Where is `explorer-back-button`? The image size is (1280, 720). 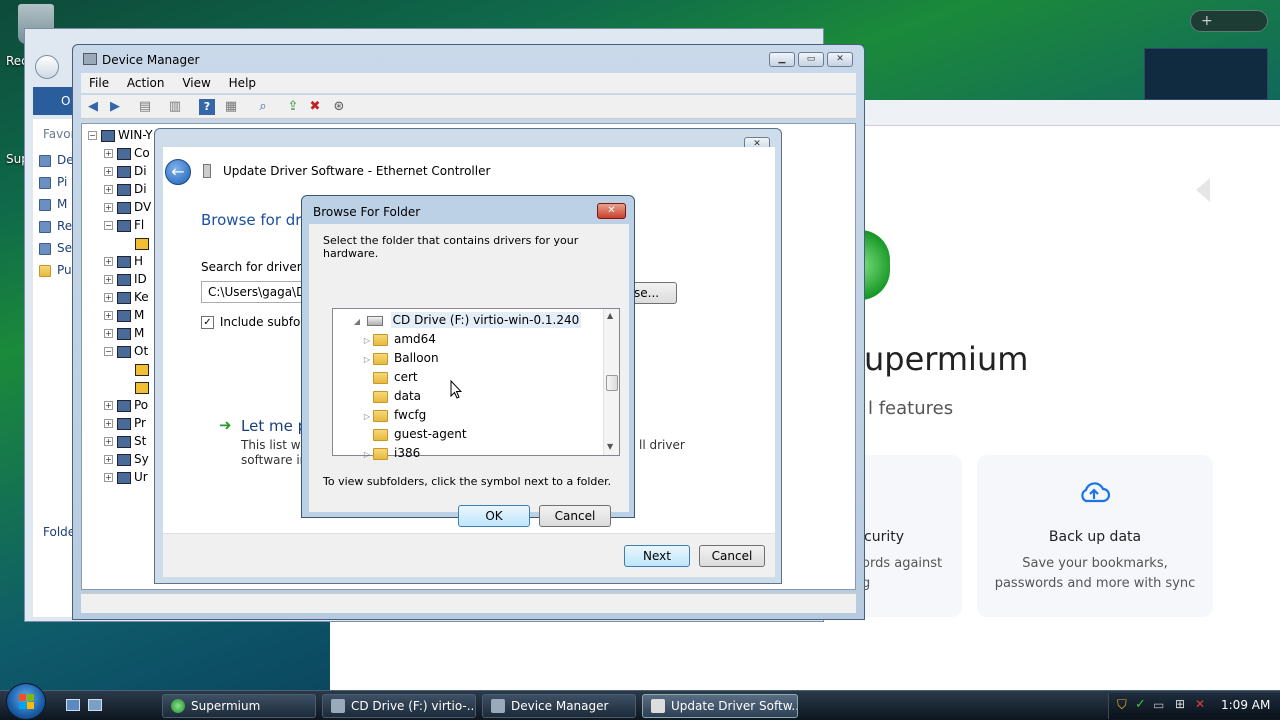
explorer-back-button is located at coordinates (47, 67).